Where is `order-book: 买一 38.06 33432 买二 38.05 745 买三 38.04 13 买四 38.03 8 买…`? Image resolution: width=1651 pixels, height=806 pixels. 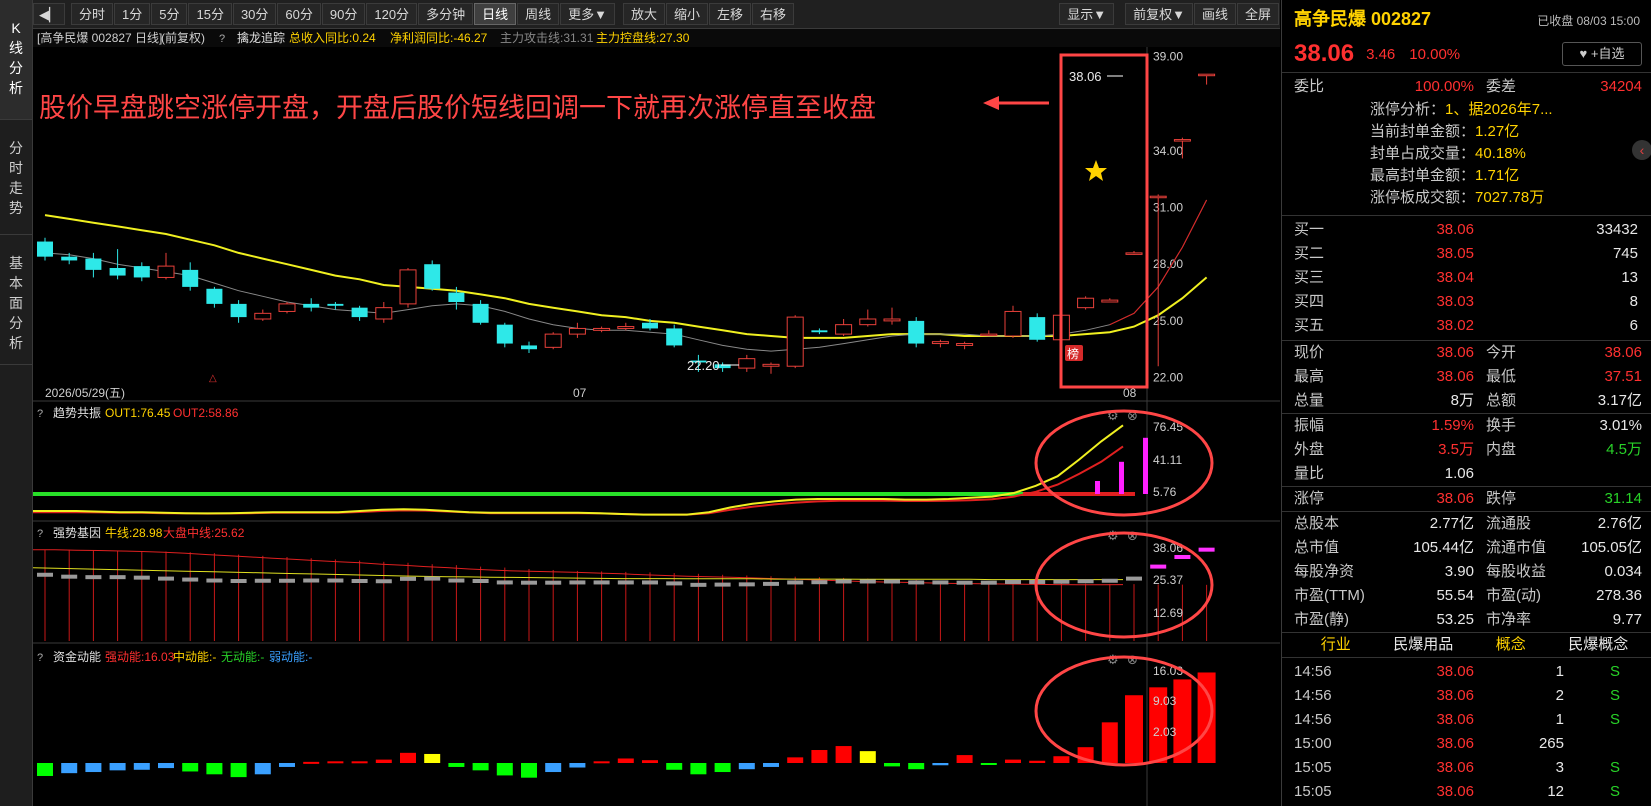
order-book: 买一 38.06 33432 买二 38.05 745 买三 38.04 13 买四 38.03 8 买… is located at coordinates (1466, 278).